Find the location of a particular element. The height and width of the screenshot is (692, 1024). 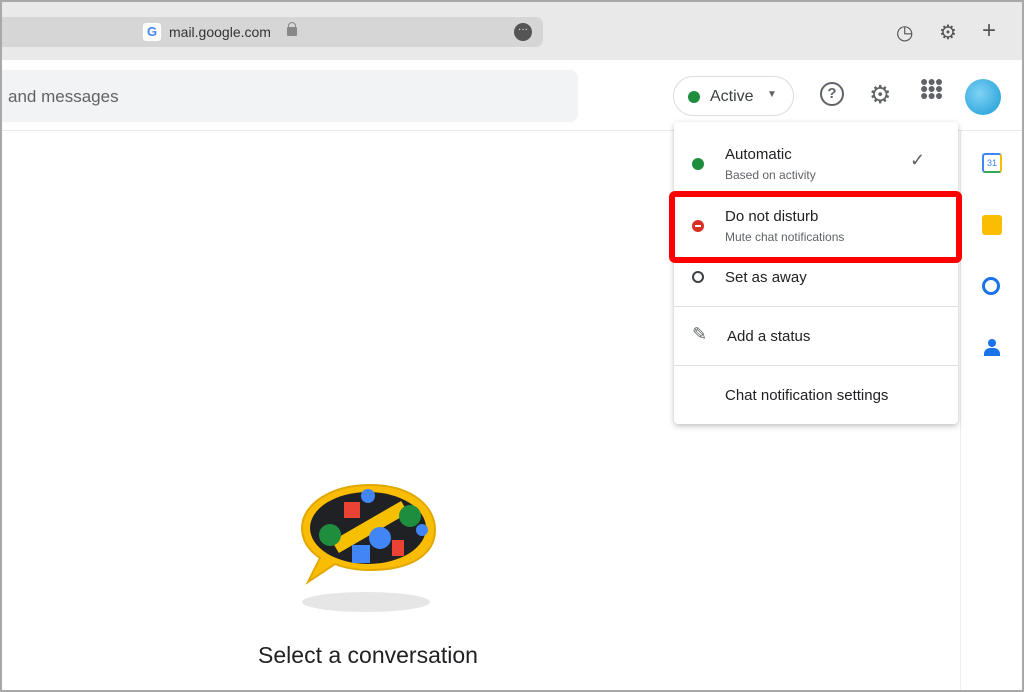

help-icon: ? is located at coordinates (832, 94).